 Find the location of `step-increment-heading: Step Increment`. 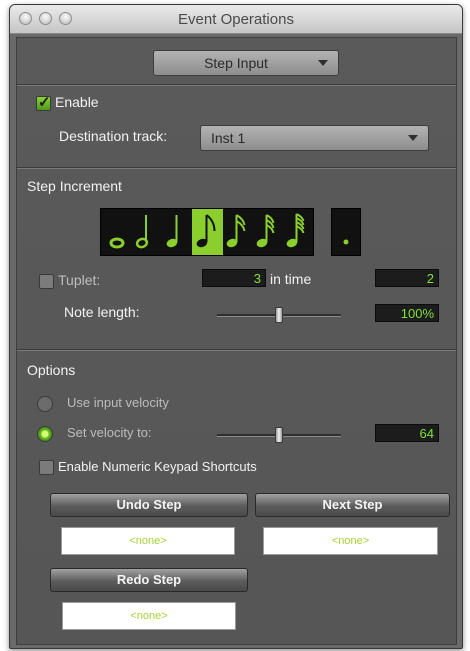

step-increment-heading: Step Increment is located at coordinates (74, 186).